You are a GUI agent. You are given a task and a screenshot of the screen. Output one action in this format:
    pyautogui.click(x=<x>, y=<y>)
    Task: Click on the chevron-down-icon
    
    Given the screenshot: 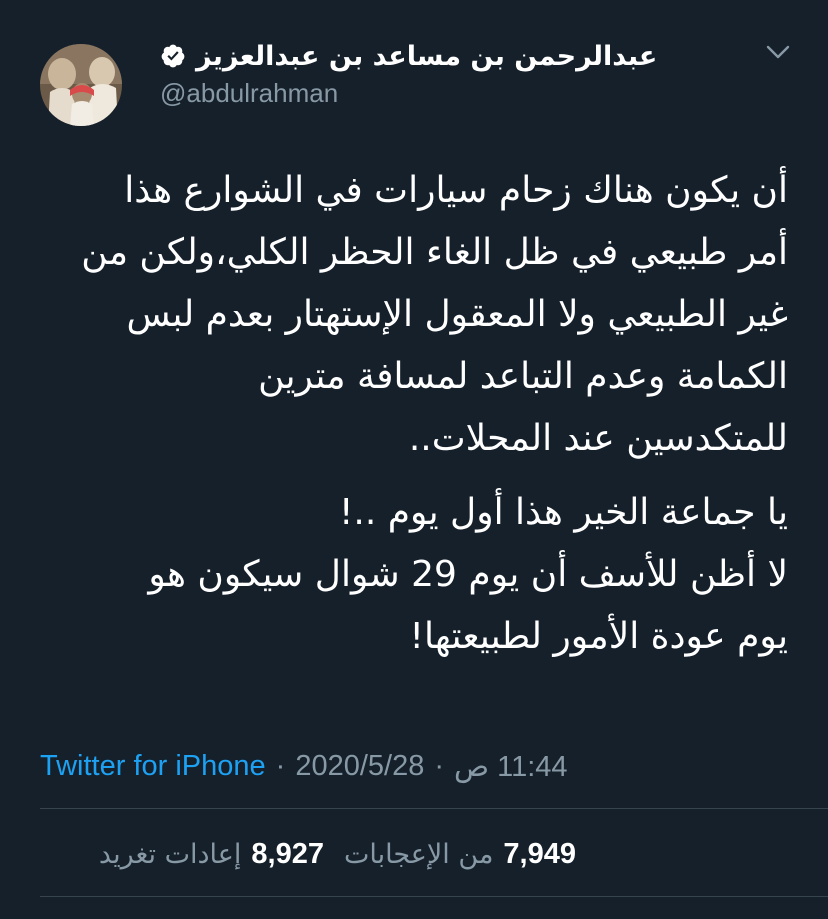 What is the action you would take?
    pyautogui.click(x=778, y=52)
    